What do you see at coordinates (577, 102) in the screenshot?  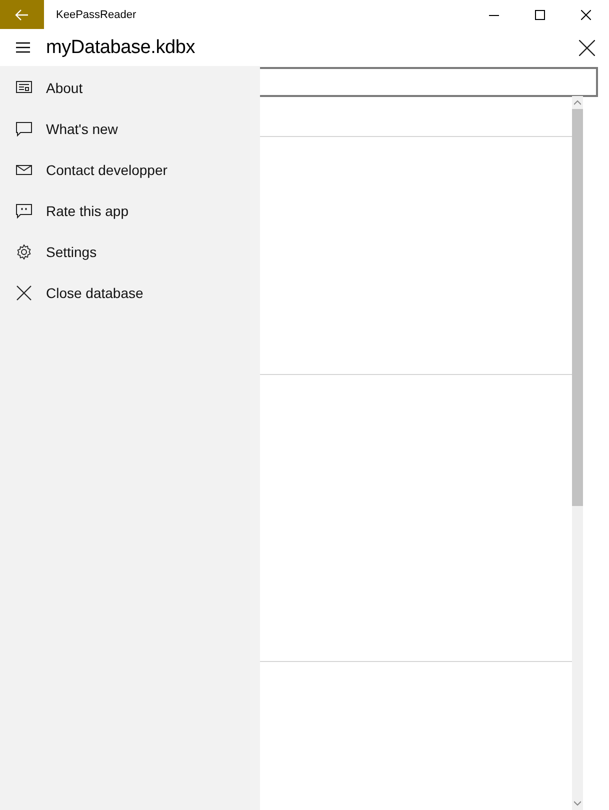 I see `scroll-up-icon` at bounding box center [577, 102].